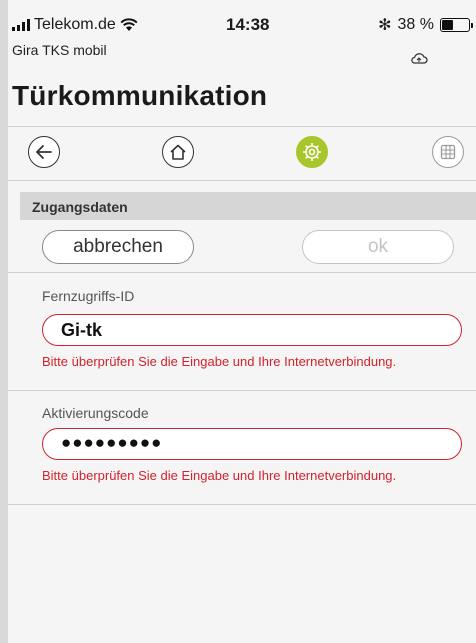 This screenshot has width=476, height=643. Describe the element at coordinates (95, 413) in the screenshot. I see `activation-code-label: Aktivierungscode` at that location.